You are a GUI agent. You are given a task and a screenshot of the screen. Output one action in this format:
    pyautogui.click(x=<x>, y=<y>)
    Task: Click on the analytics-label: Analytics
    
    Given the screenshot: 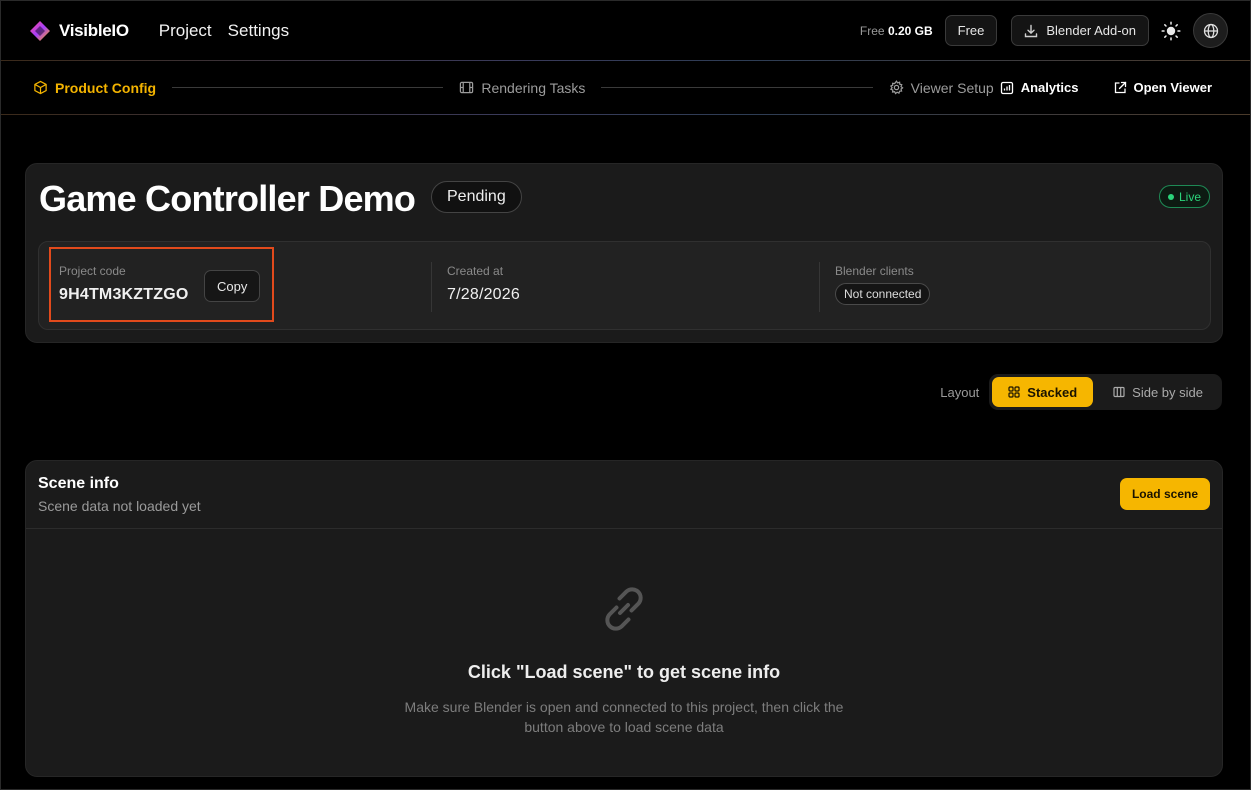 What is the action you would take?
    pyautogui.click(x=1049, y=87)
    